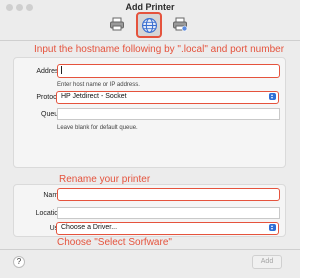  I want to click on protocol-value: HP Jetdirect - Socket, so click(94, 96).